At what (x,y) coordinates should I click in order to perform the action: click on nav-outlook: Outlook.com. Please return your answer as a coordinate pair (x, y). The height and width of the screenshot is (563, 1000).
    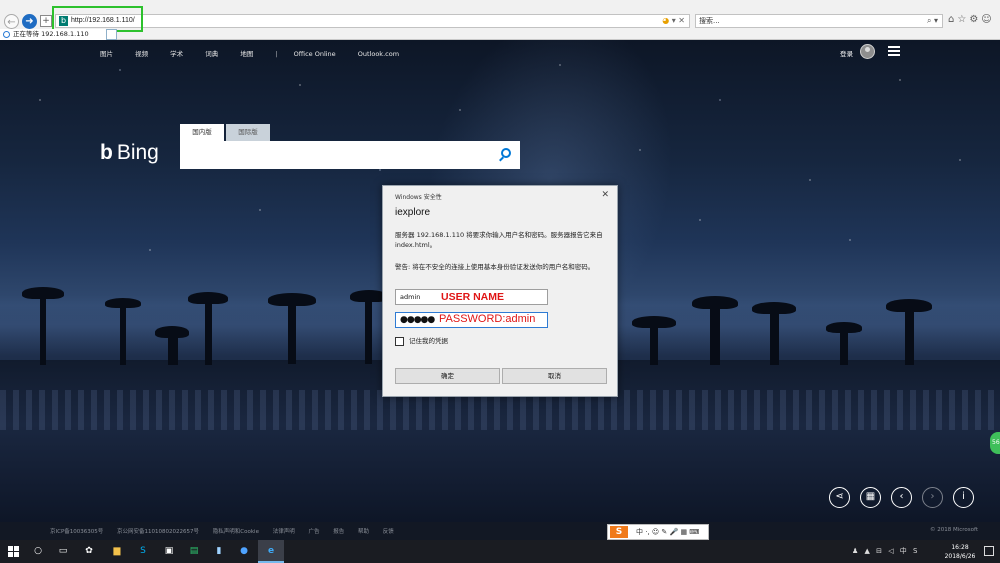
    Looking at the image, I should click on (378, 54).